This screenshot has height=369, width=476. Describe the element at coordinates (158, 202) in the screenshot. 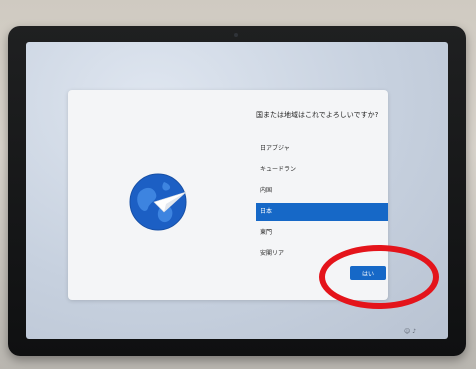

I see `globe-icon` at that location.